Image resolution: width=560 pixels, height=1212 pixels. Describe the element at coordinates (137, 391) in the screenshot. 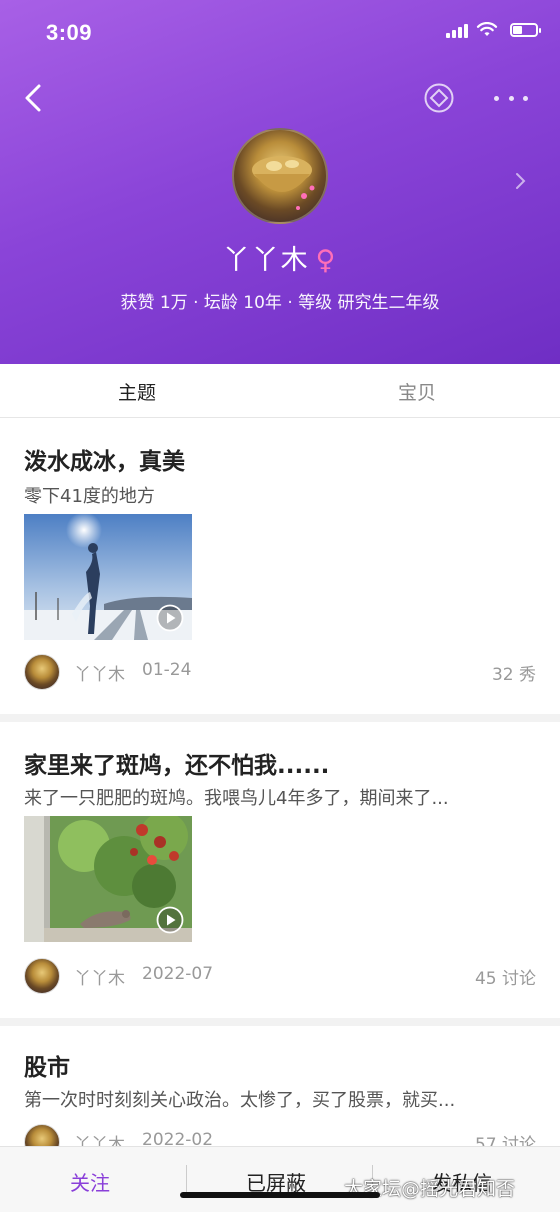

I see `tab-topics: 主题` at that location.